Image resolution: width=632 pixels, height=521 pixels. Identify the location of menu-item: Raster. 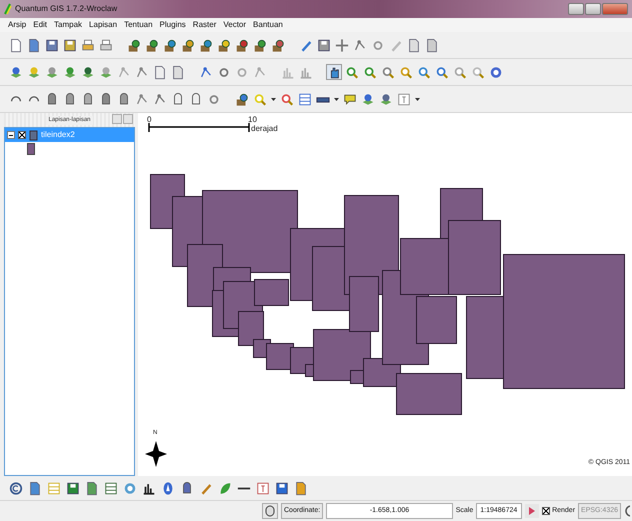
(204, 25).